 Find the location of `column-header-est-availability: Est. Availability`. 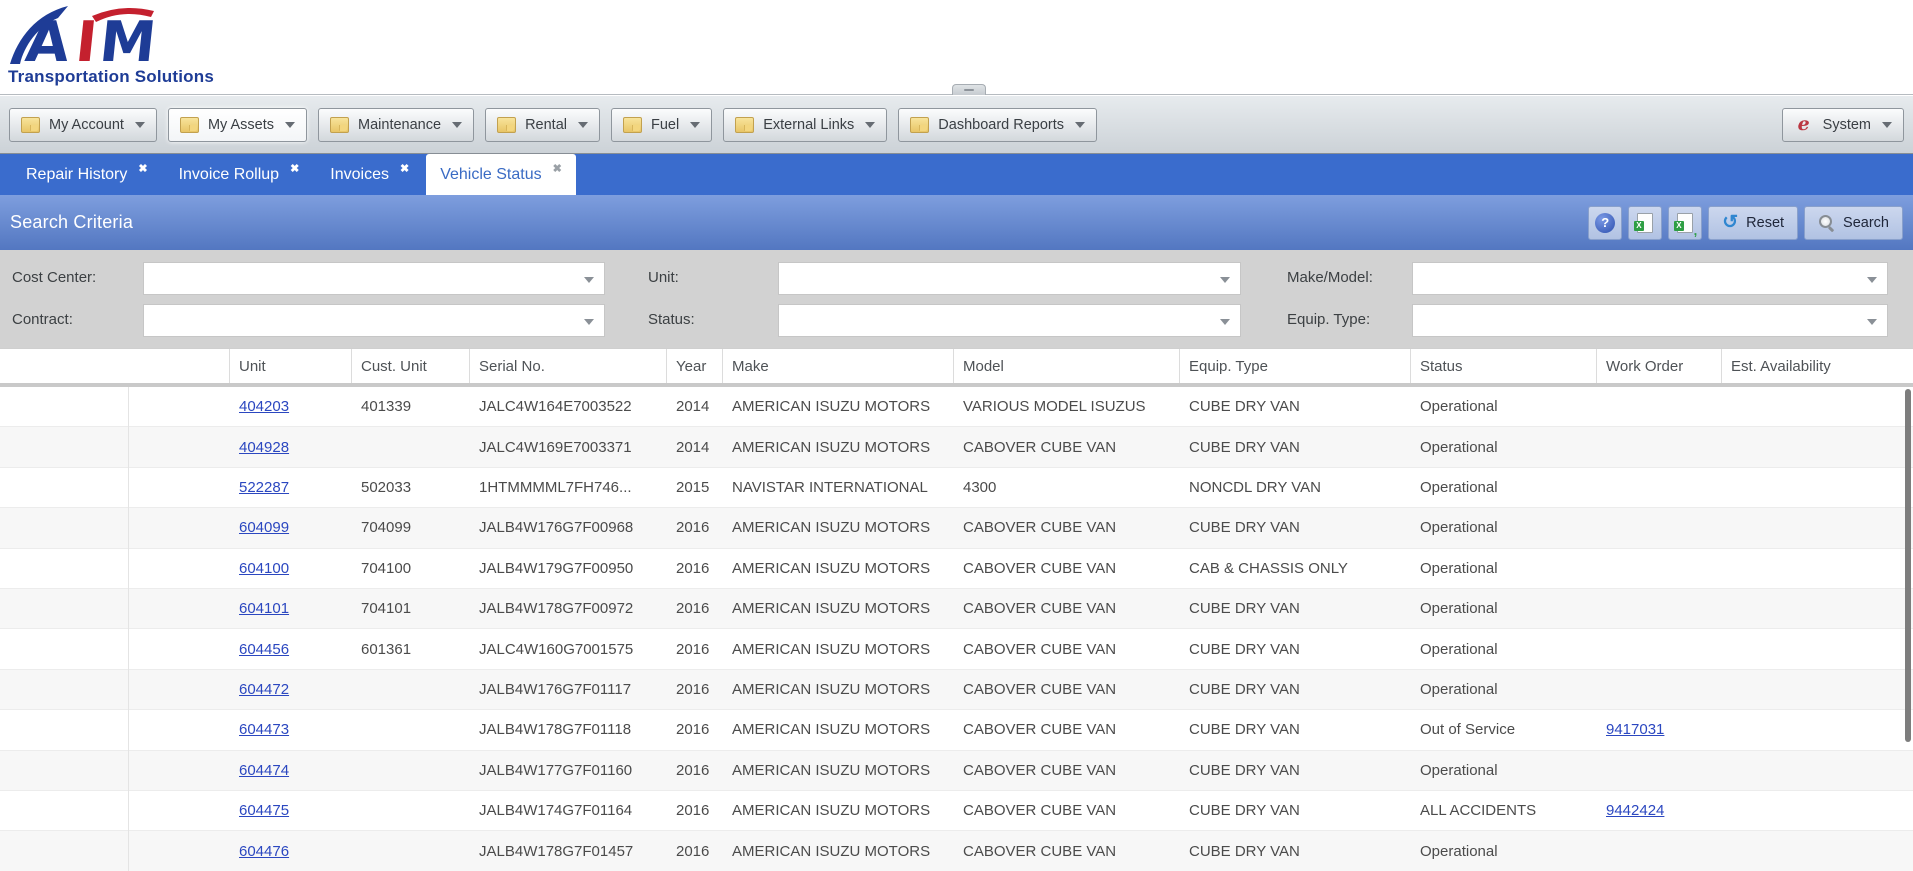

column-header-est-availability: Est. Availability is located at coordinates (1817, 366).